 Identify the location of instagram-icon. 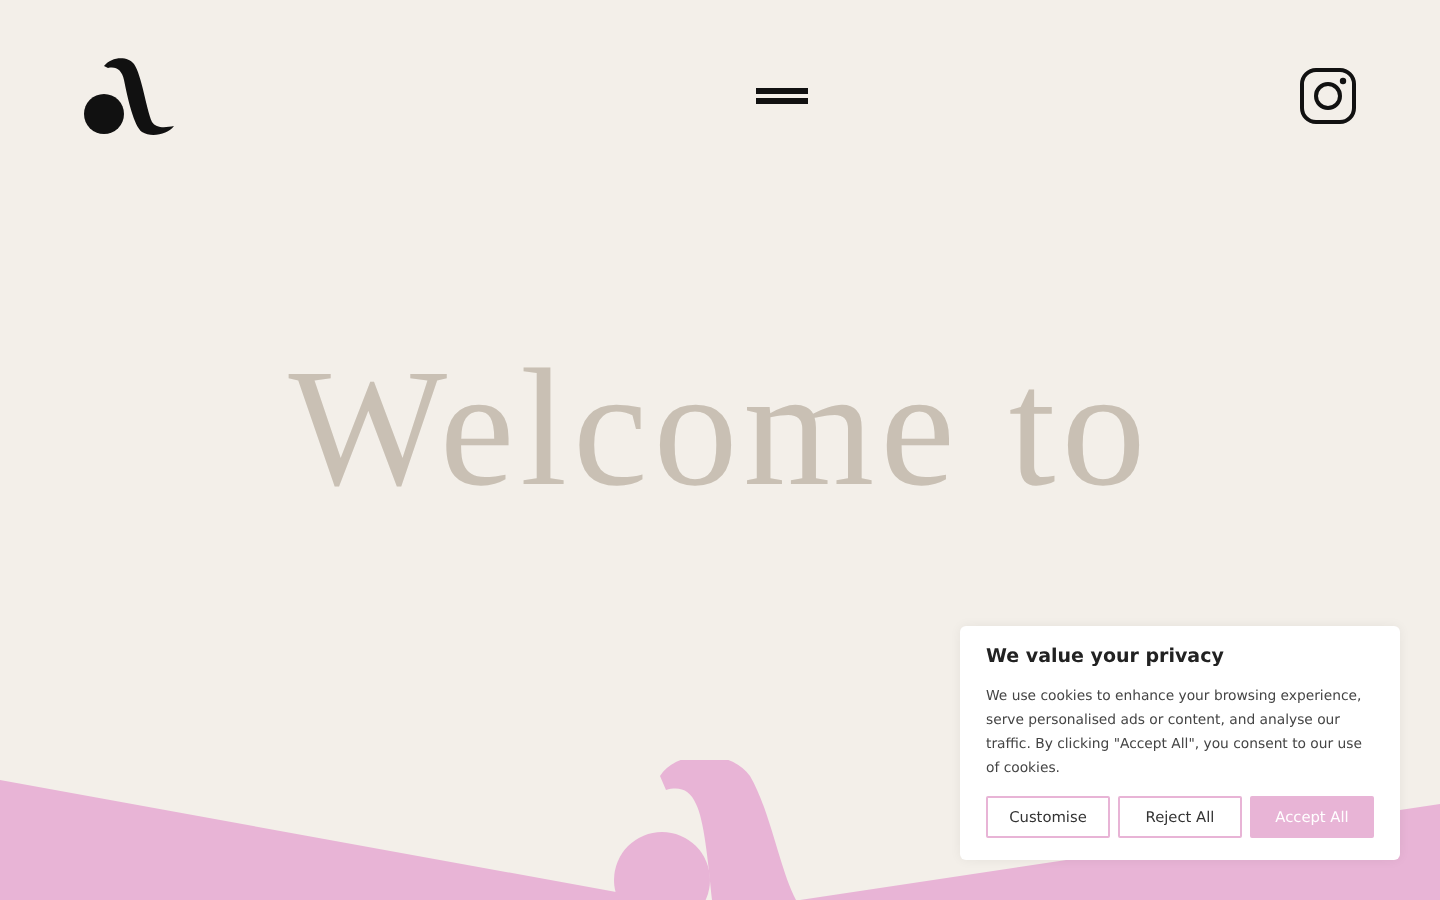
(1328, 96).